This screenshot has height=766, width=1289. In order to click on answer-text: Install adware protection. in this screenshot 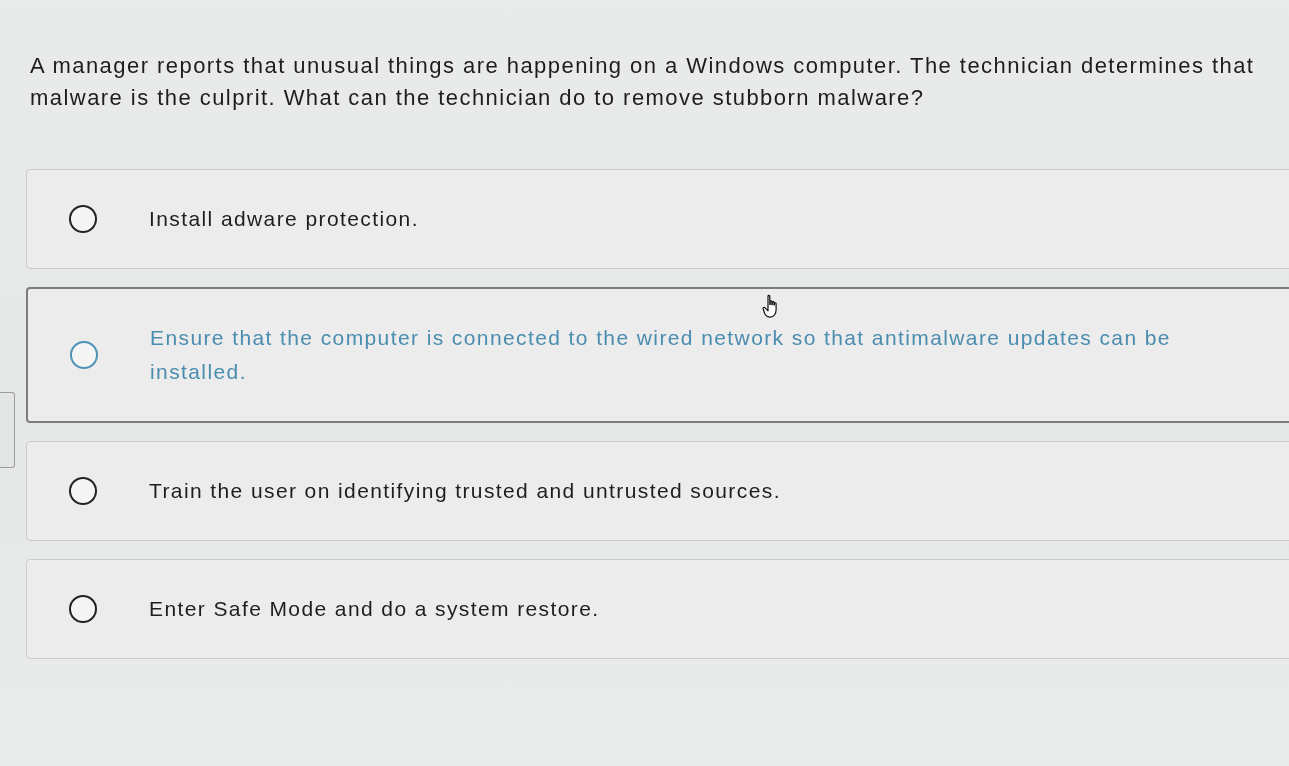, I will do `click(284, 219)`.